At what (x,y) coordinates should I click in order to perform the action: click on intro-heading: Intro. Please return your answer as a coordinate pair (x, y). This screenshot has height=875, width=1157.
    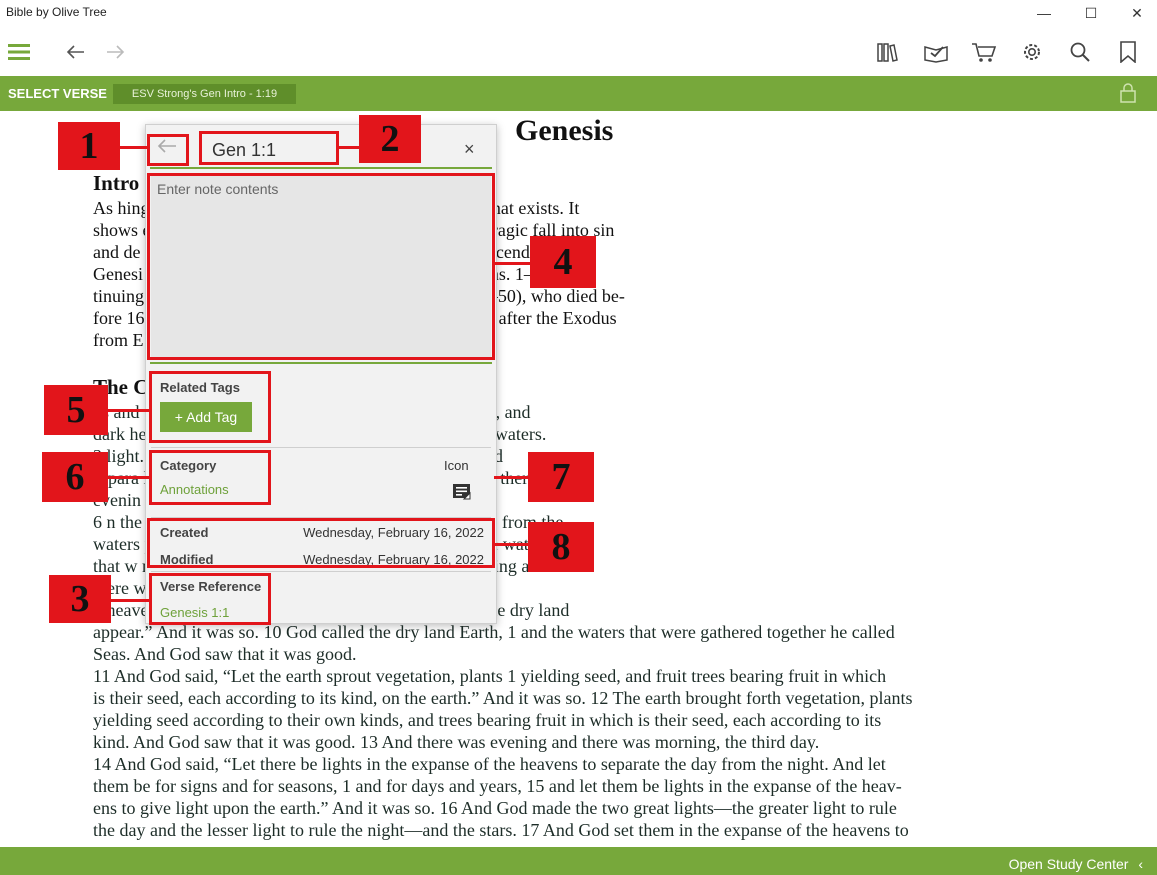
    Looking at the image, I should click on (116, 183).